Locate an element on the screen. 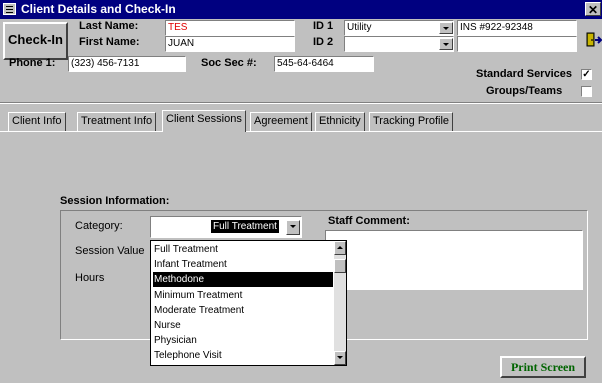 The height and width of the screenshot is (383, 602). scroll-thumb is located at coordinates (340, 266).